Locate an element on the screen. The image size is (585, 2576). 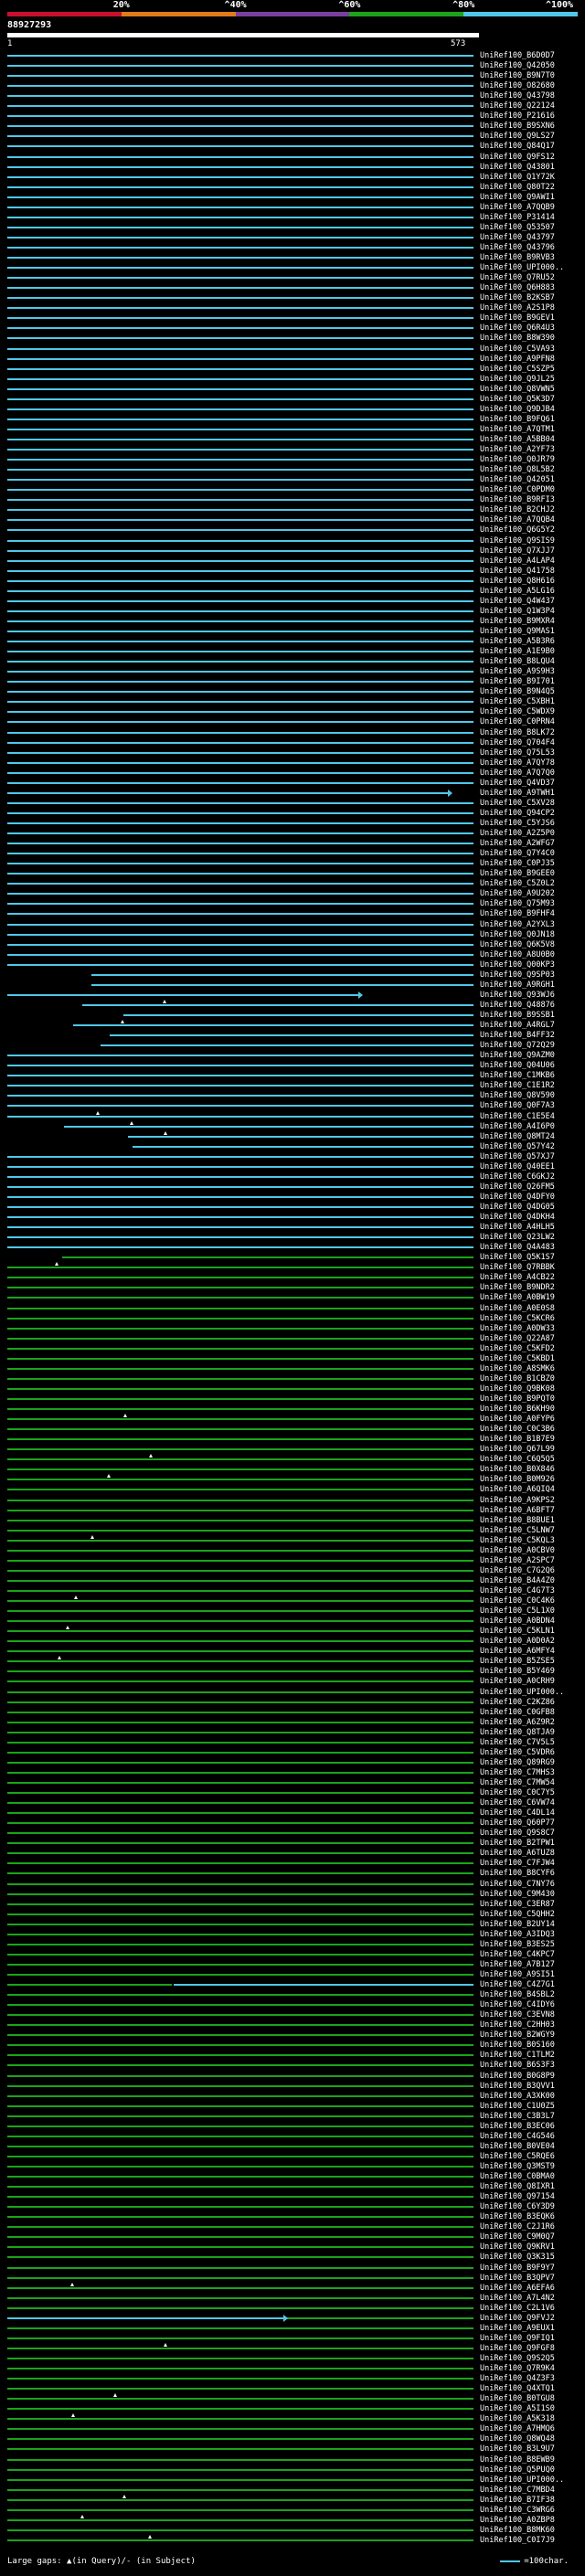
hit-row: UniRef100_A9U202 is located at coordinates (293, 893).